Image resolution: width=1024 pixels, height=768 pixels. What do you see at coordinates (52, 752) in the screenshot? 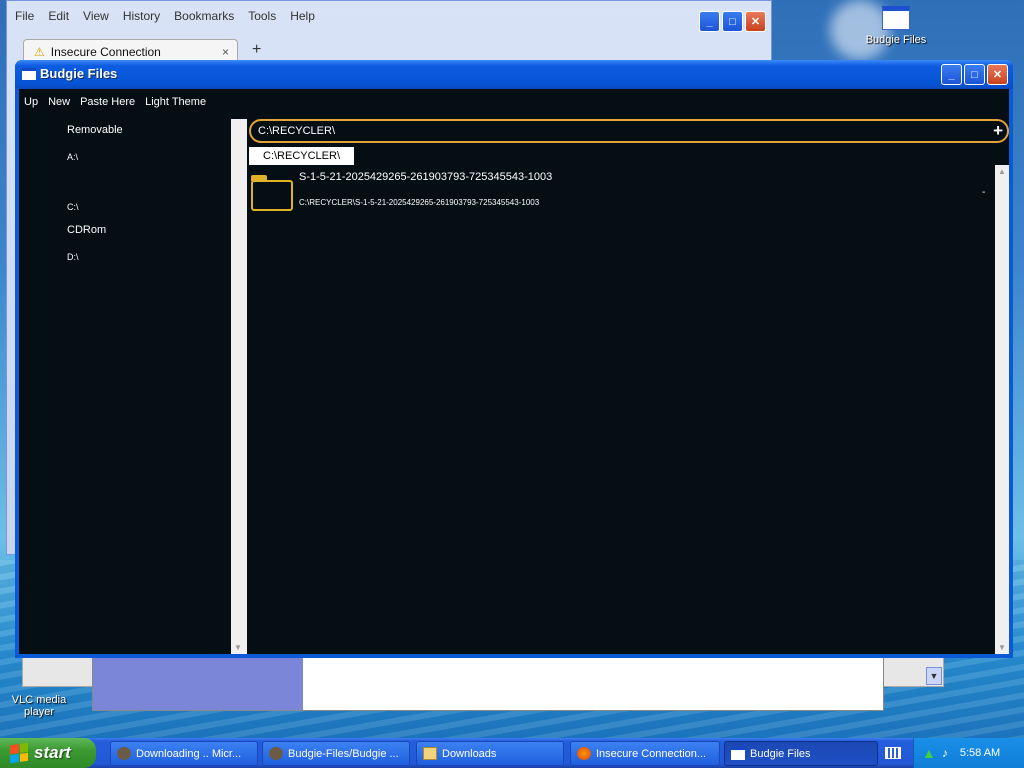
I see `start-label: start` at bounding box center [52, 752].